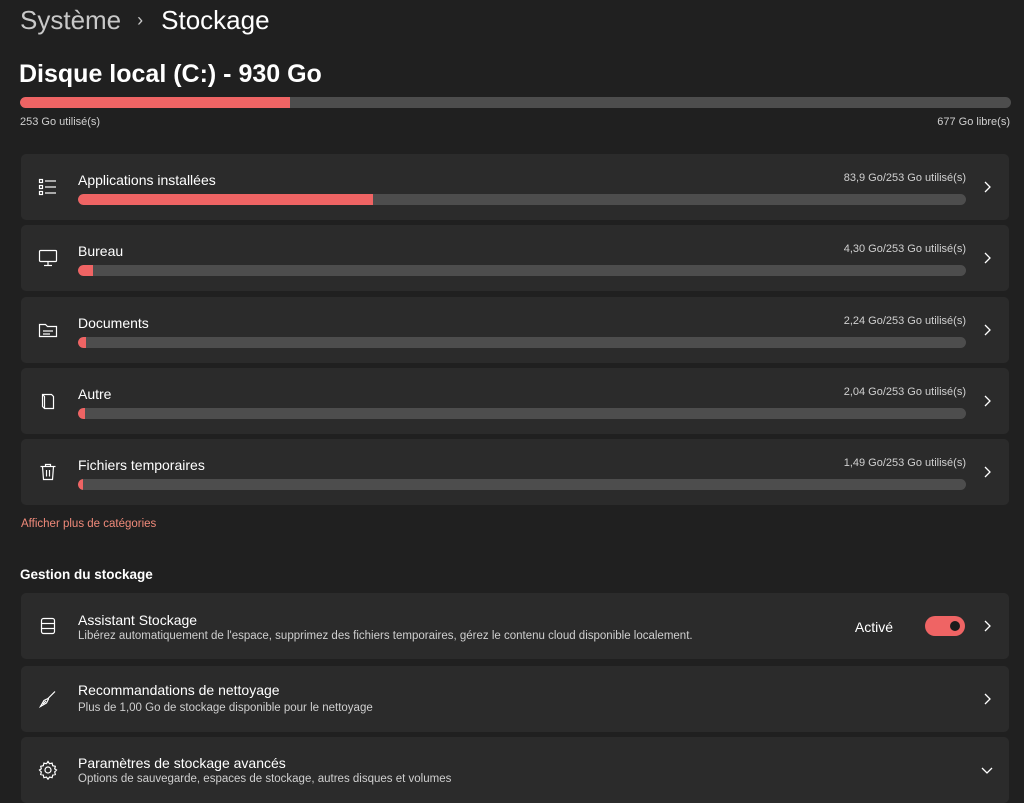 The height and width of the screenshot is (803, 1024). I want to click on category-usage: 2,04 Go/253 Go utilisé(s), so click(904, 392).